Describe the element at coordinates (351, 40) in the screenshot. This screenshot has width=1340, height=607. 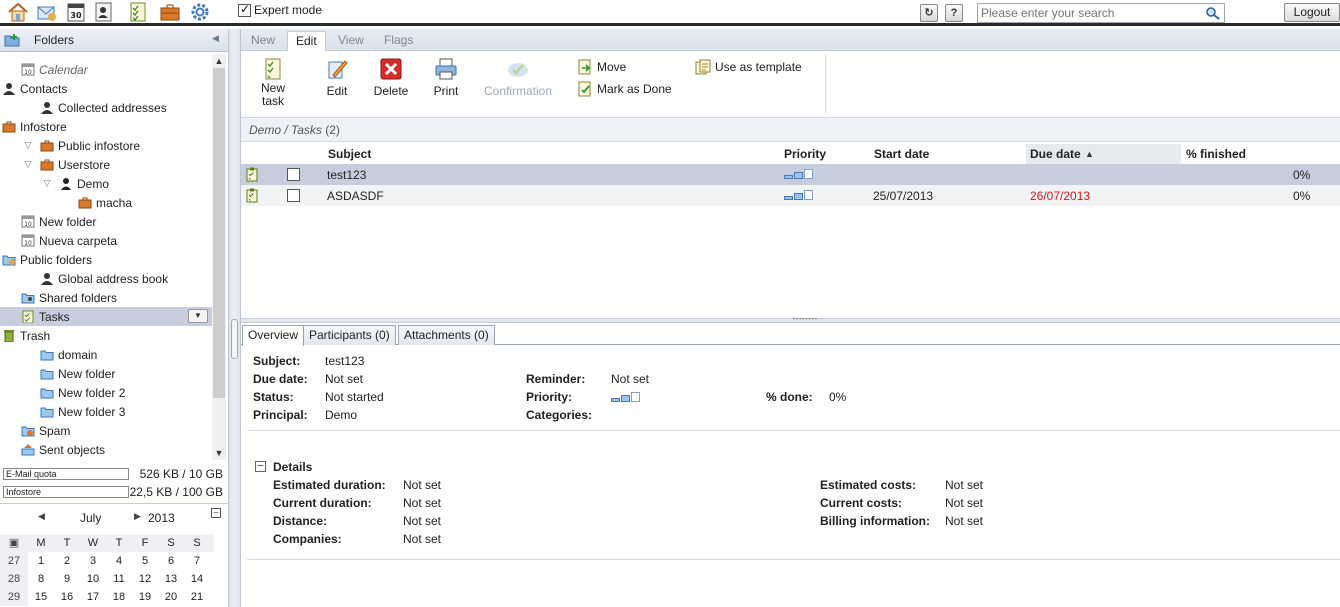
I see `tab-view: View` at that location.